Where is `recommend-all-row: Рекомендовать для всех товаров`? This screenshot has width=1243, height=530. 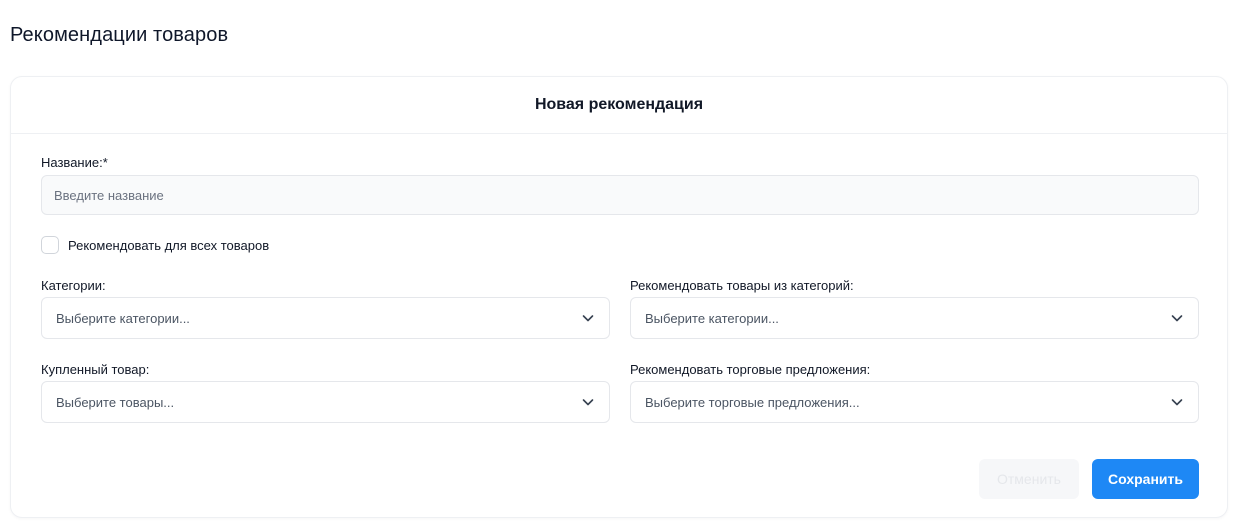
recommend-all-row: Рекомендовать для всех товаров is located at coordinates (155, 245).